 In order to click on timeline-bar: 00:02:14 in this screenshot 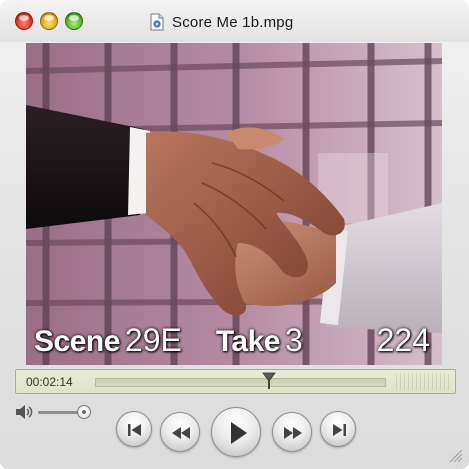, I will do `click(235, 381)`.